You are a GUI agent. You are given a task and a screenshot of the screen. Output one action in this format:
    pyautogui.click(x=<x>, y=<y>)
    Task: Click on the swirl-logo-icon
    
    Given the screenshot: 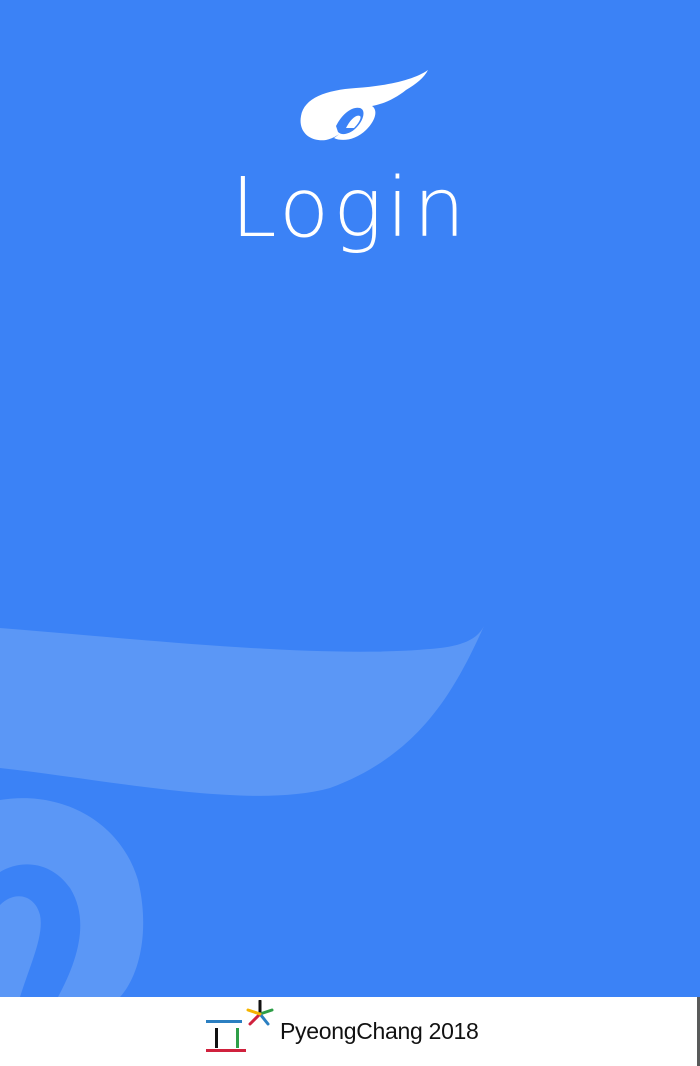 What is the action you would take?
    pyautogui.click(x=364, y=105)
    